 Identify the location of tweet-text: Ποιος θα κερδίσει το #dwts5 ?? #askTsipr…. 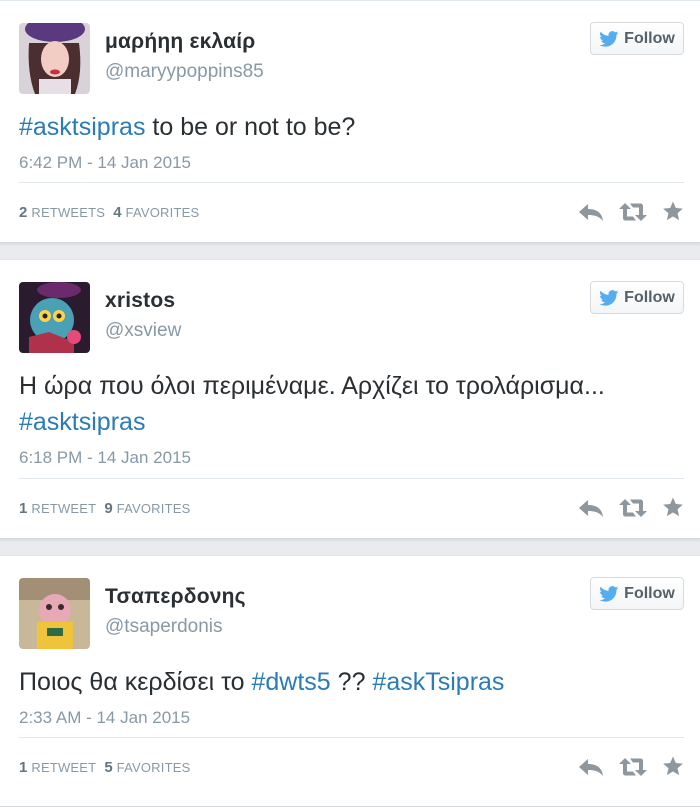
(349, 682).